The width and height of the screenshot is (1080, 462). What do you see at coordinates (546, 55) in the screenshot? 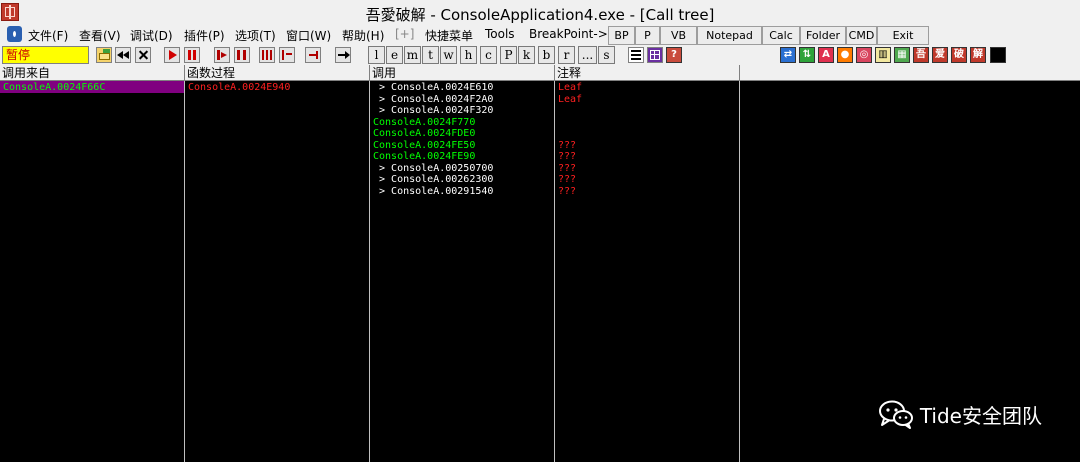
I see `breakpoints-window-button: b` at bounding box center [546, 55].